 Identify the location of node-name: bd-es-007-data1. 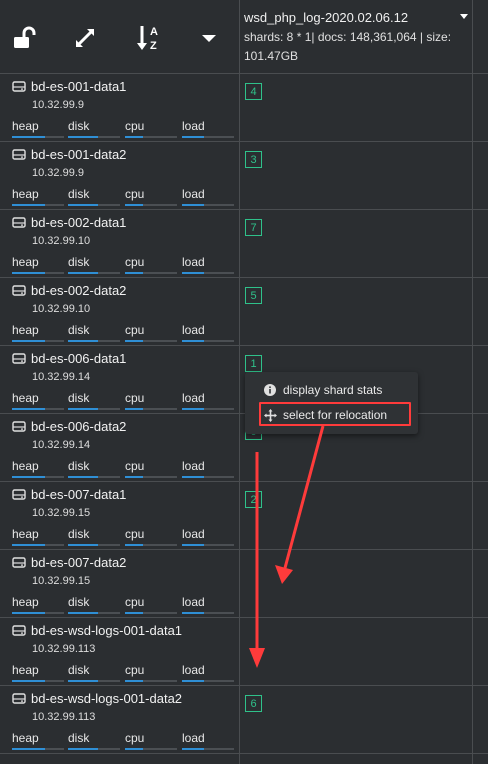
(69, 494).